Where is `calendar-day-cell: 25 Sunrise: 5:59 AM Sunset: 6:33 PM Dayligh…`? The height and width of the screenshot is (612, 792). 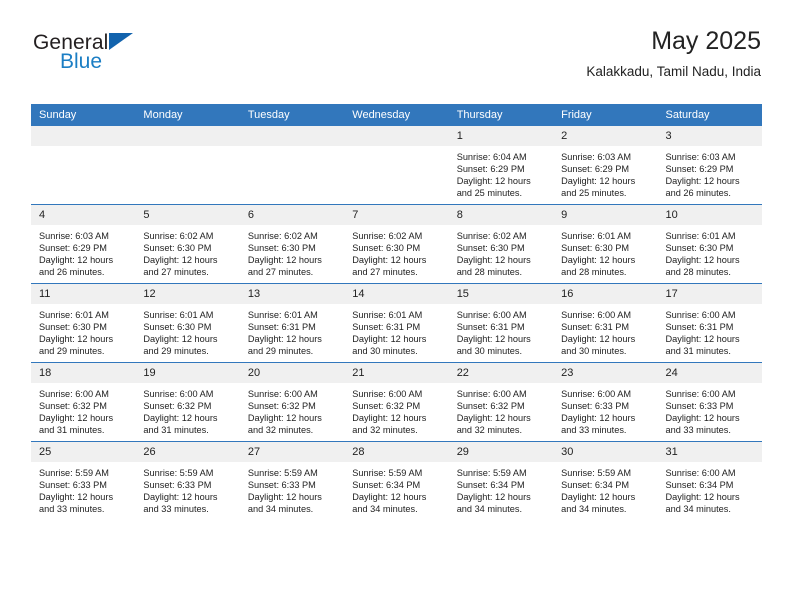 calendar-day-cell: 25 Sunrise: 5:59 AM Sunset: 6:33 PM Dayligh… is located at coordinates (83, 480).